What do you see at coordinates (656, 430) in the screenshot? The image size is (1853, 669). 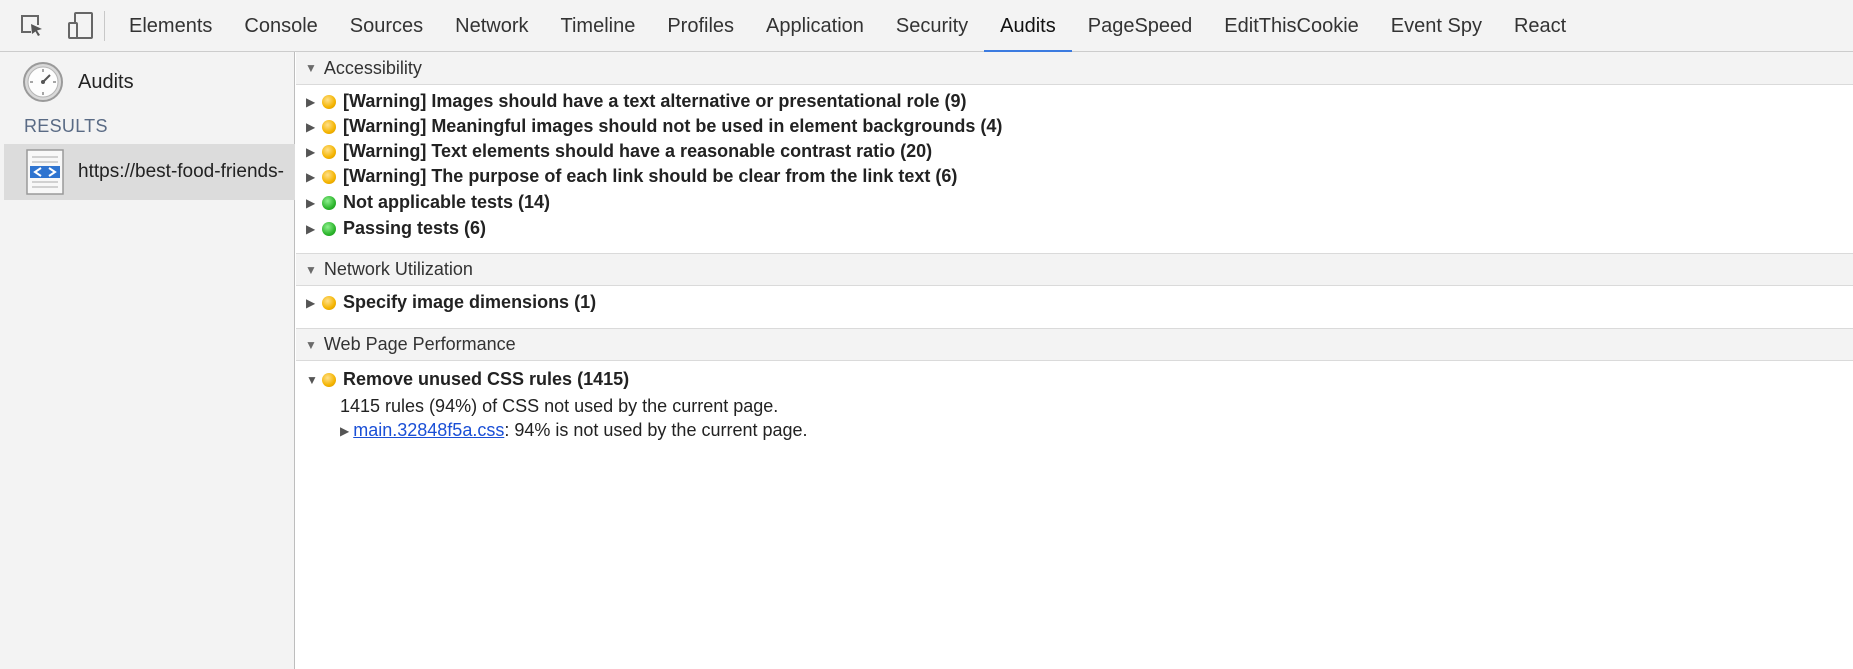 I see `audit-sub-text: : 94% is not used by the current page.` at bounding box center [656, 430].